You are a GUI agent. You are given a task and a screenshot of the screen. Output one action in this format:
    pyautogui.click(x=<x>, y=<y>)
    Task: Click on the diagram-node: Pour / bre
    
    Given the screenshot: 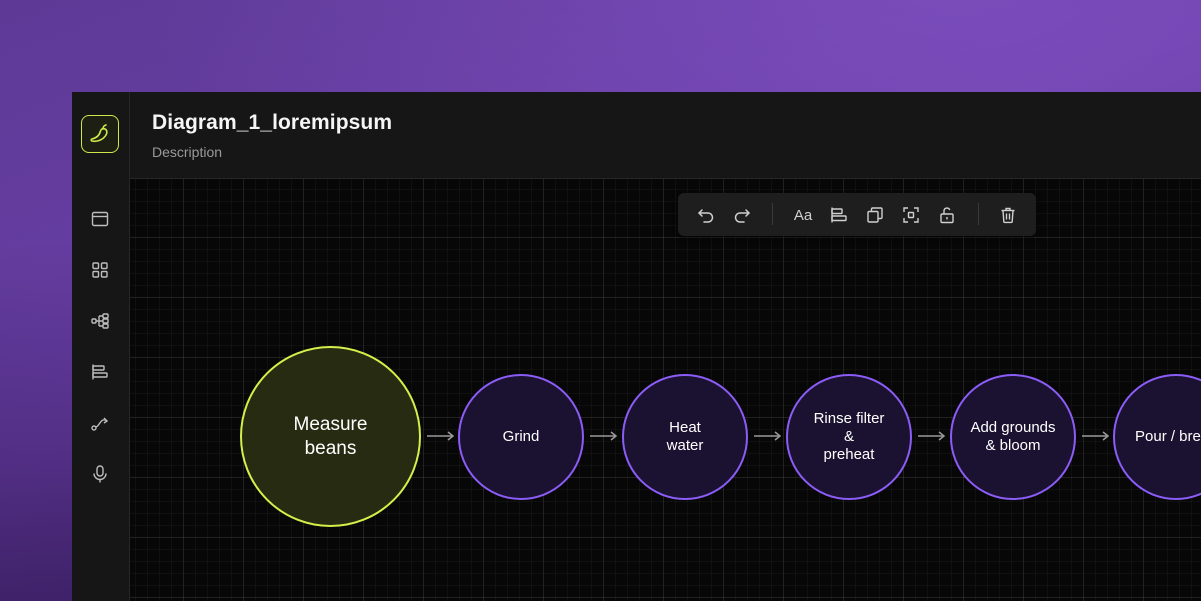 What is the action you would take?
    pyautogui.click(x=1157, y=437)
    